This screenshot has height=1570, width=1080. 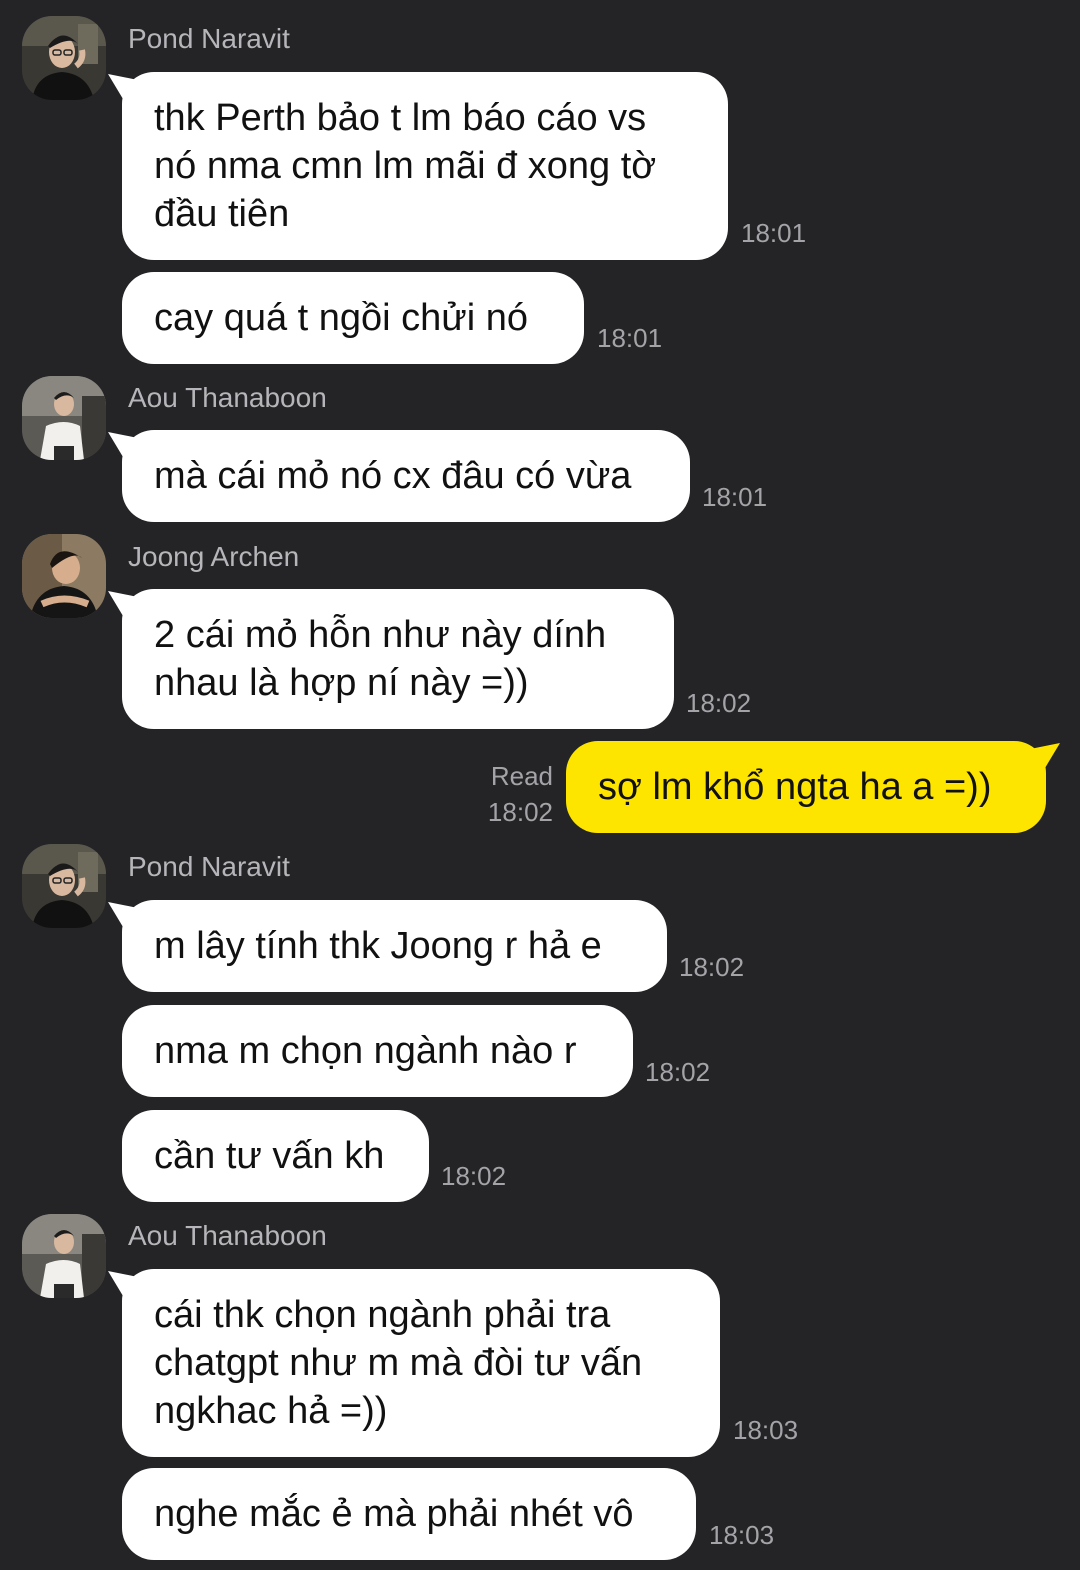 What do you see at coordinates (353, 318) in the screenshot?
I see `message-bubble: cay quá t ngồi chửi nó` at bounding box center [353, 318].